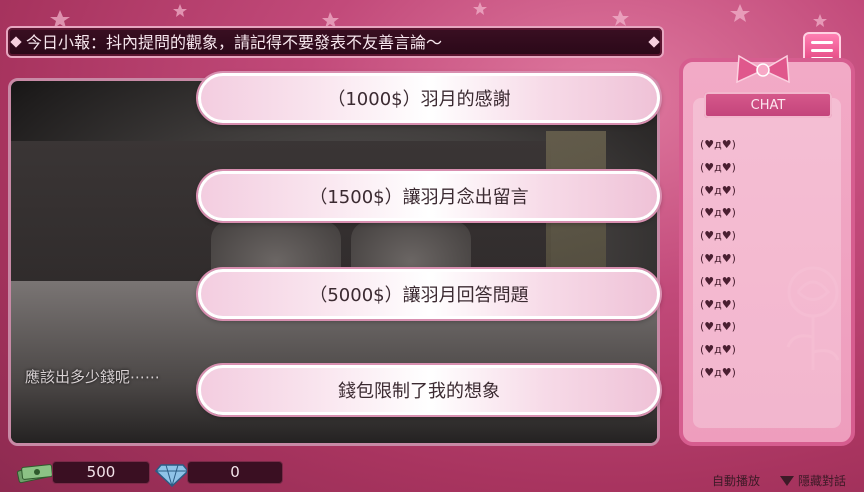  What do you see at coordinates (419, 99) in the screenshot?
I see `choice-label: （1000$）羽月的感謝` at bounding box center [419, 99].